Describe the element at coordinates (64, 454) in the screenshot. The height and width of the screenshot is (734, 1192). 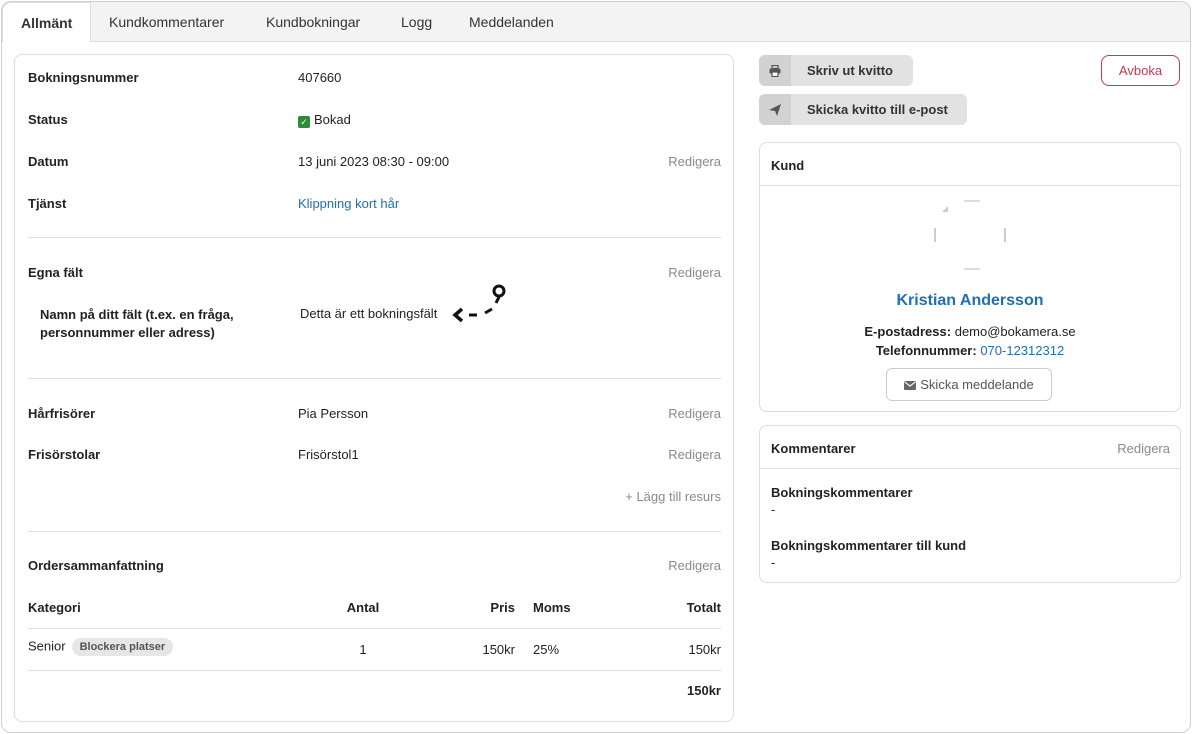
I see `resource-label-chairs: Frisörstolar` at that location.